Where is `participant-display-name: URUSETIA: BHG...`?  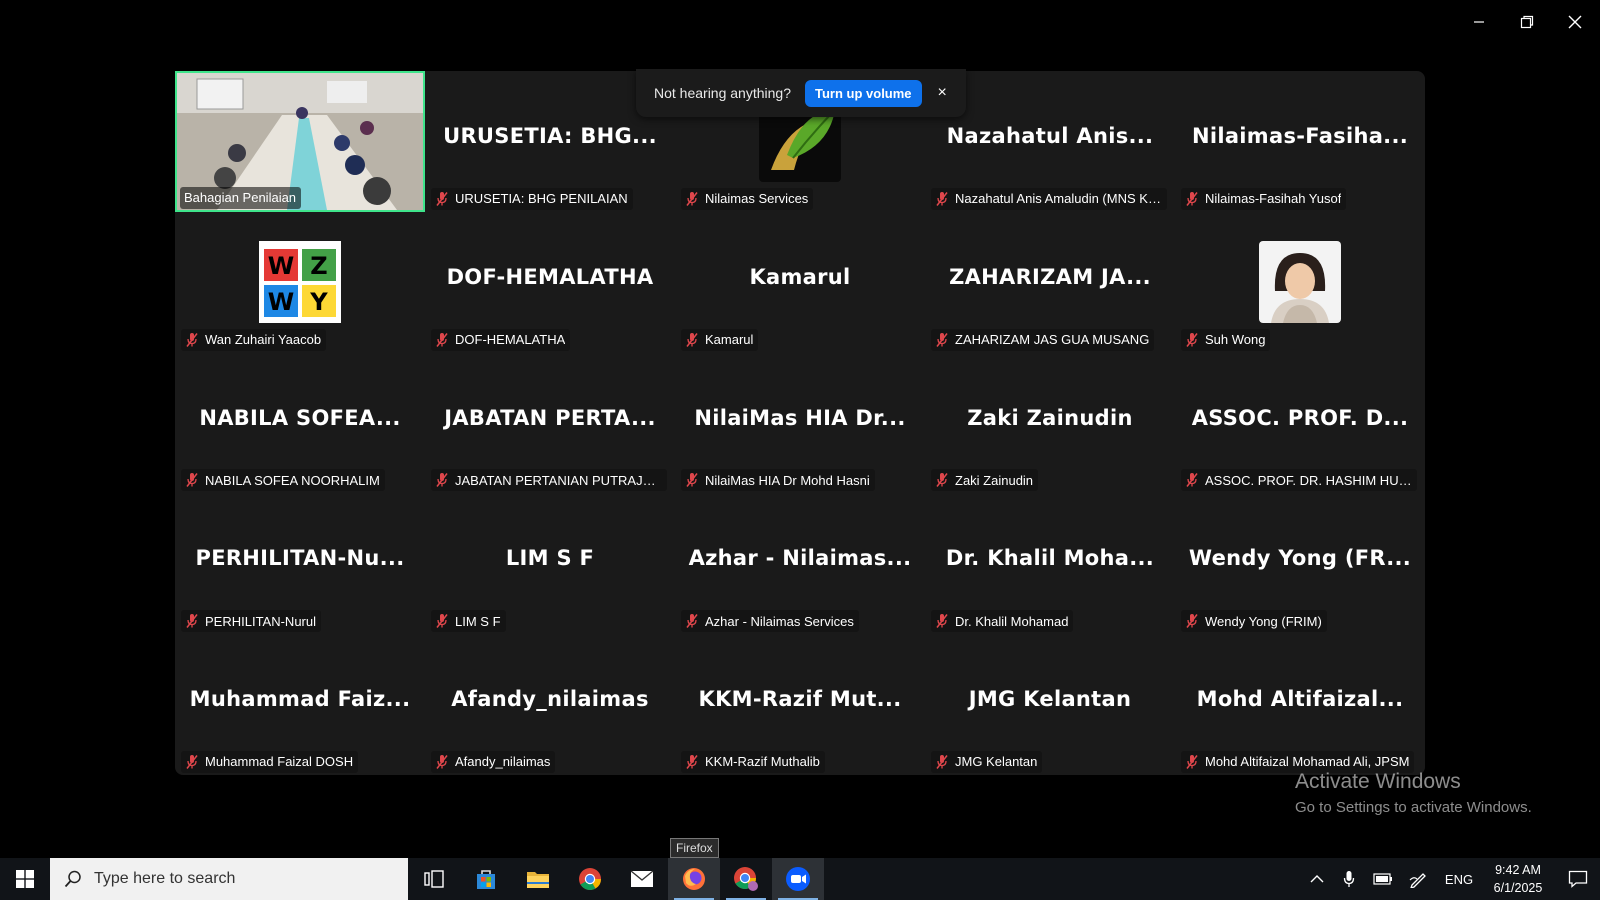 participant-display-name: URUSETIA: BHG... is located at coordinates (550, 136).